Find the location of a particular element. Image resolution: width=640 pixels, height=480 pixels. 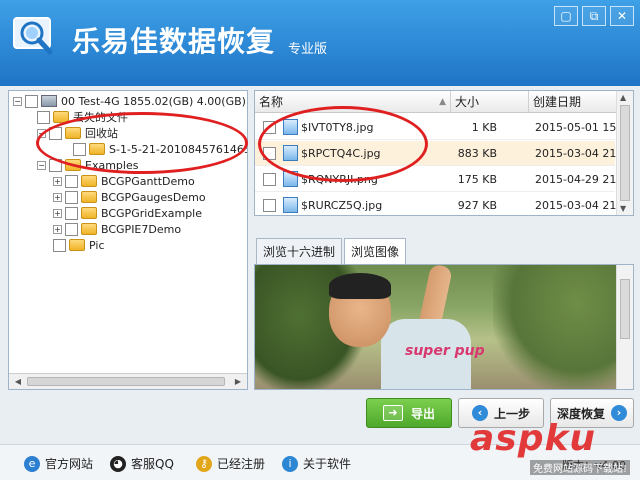

scroll-right-icon: ▶ is located at coordinates (238, 381).